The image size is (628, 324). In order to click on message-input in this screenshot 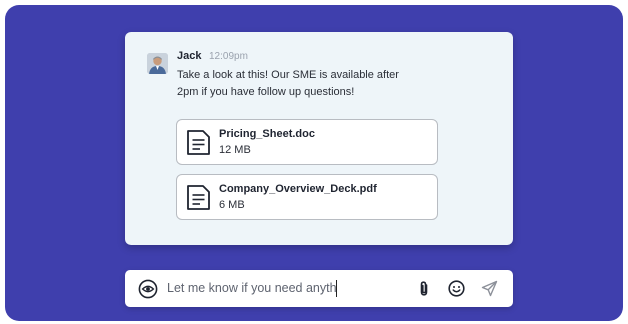, I will do `click(282, 288)`.